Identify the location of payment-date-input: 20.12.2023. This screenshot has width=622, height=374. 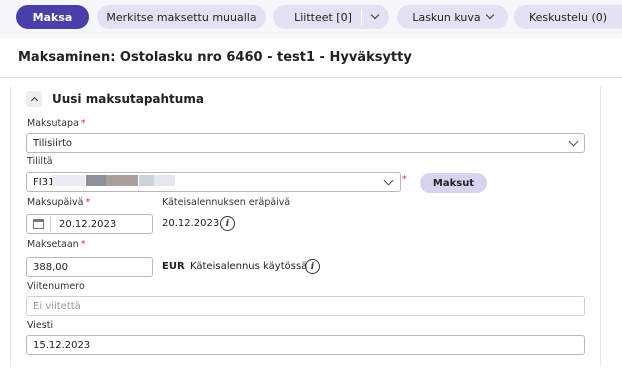
(89, 224).